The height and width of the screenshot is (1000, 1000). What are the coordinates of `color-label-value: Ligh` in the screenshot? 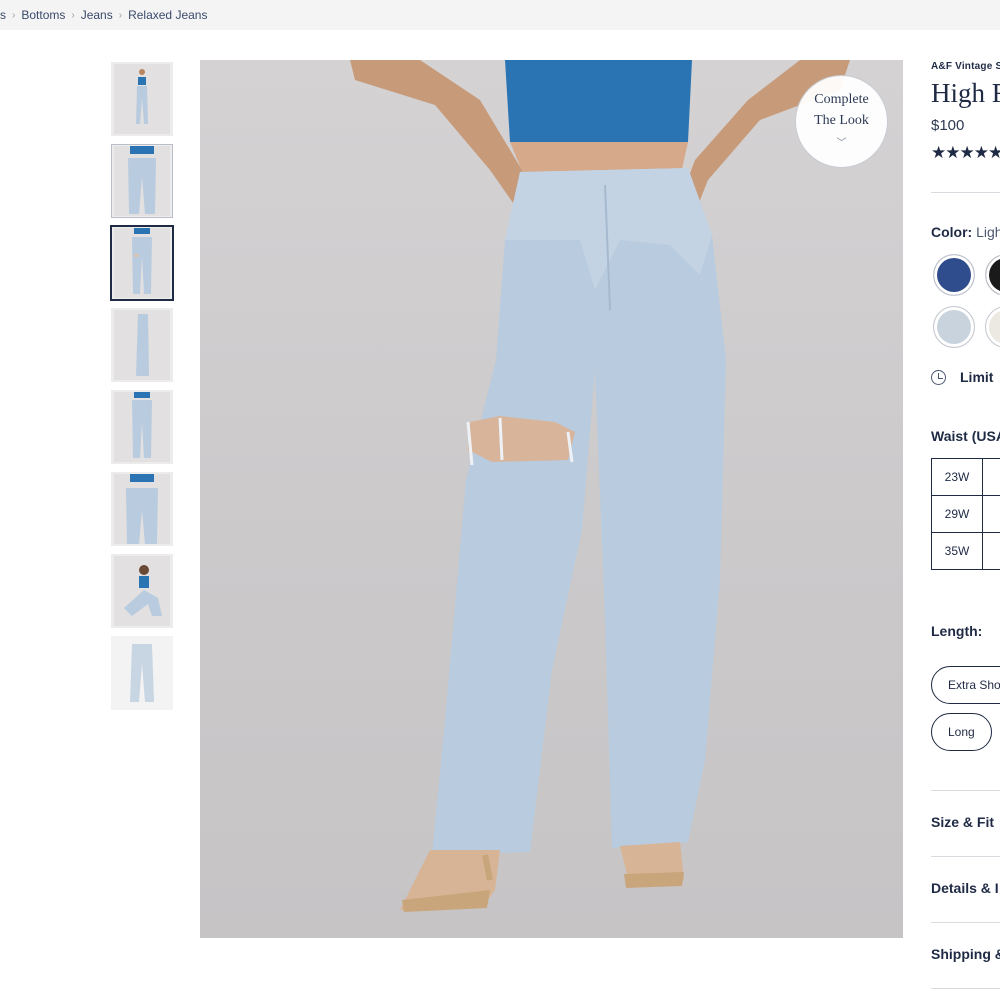 It's located at (988, 232).